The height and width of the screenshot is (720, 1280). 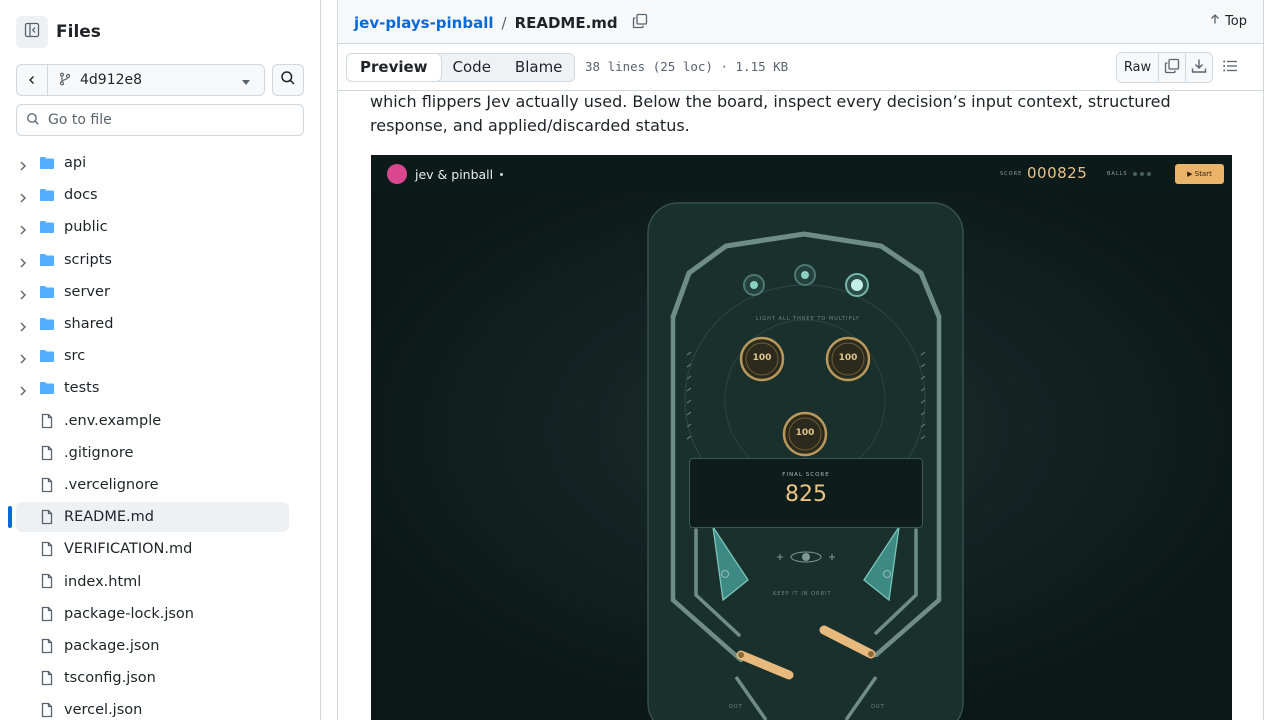 I want to click on pinball-app-header: jev & pinball SCORE 000825 BALLS ▶ Start, so click(x=801, y=174).